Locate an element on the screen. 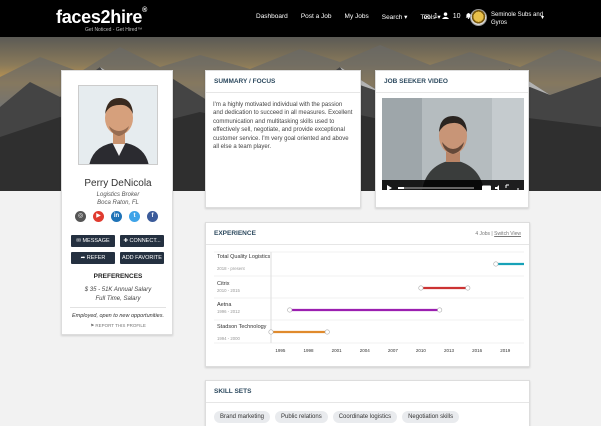  timeline-axis-label: 2010 is located at coordinates (420, 350).